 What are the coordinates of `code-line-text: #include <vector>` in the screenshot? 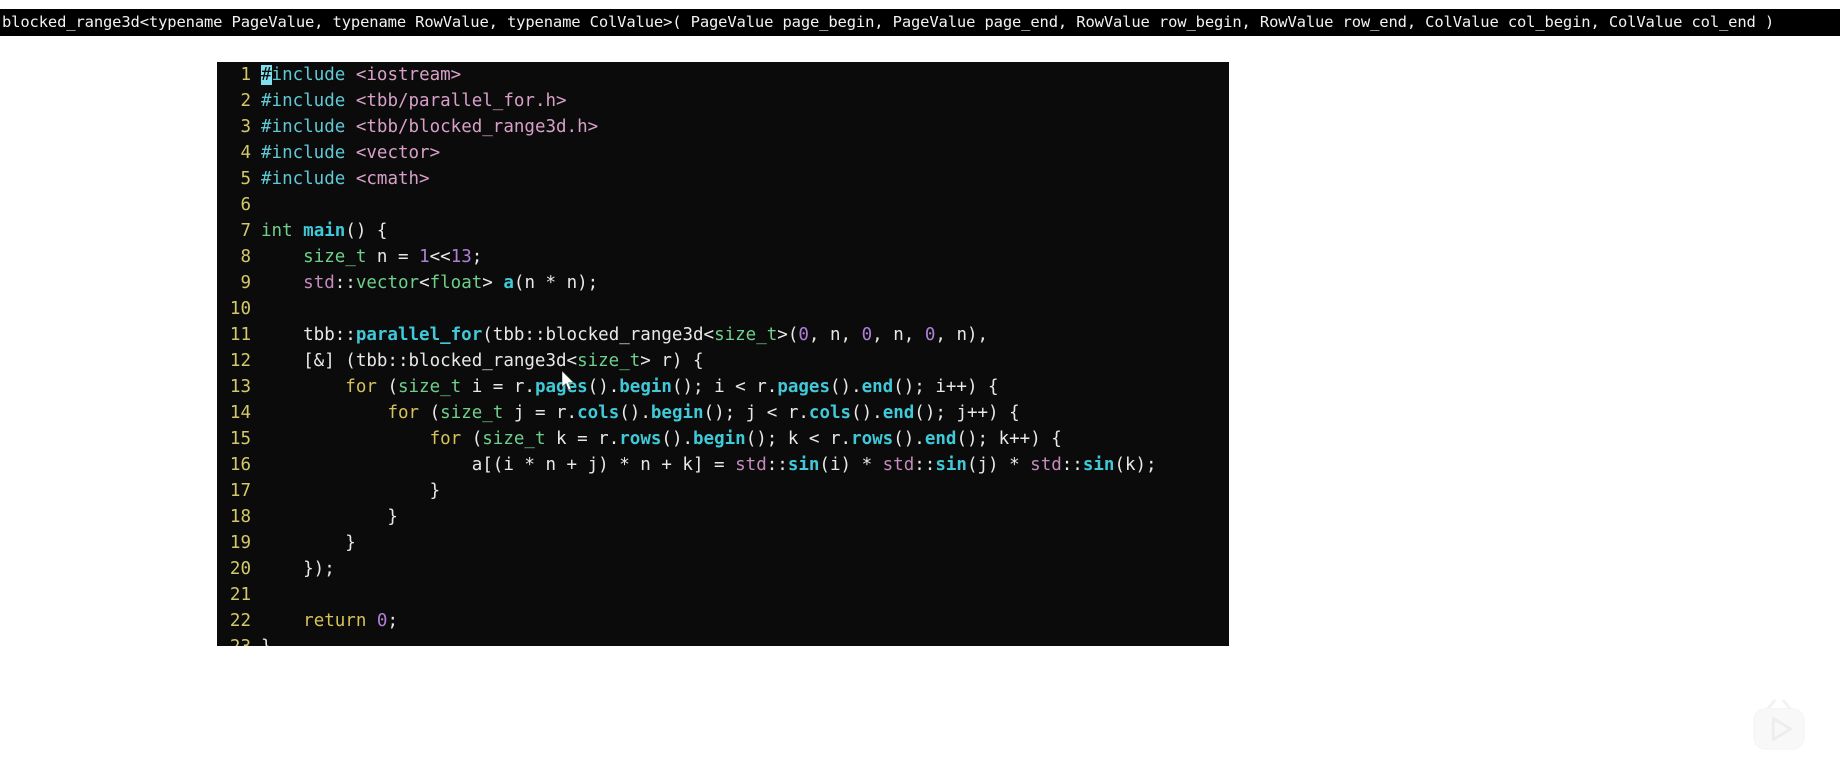 It's located at (350, 153).